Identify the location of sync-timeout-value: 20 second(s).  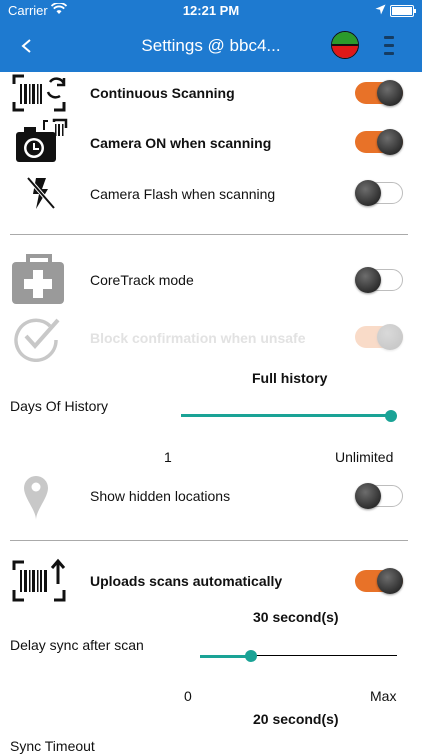
(296, 719).